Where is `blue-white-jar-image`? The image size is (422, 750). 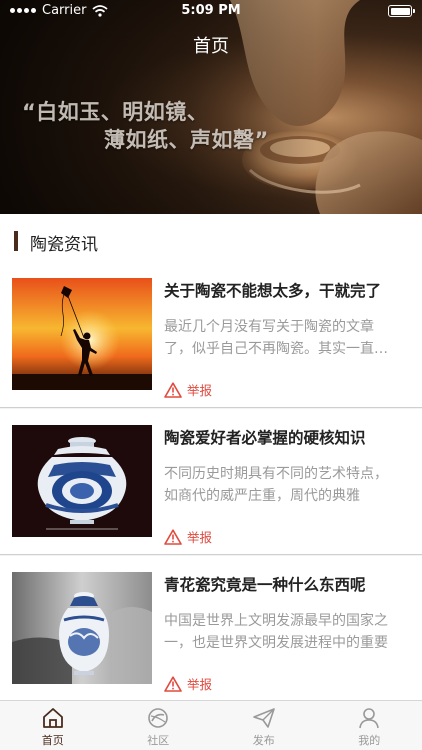
blue-white-jar-image is located at coordinates (82, 481).